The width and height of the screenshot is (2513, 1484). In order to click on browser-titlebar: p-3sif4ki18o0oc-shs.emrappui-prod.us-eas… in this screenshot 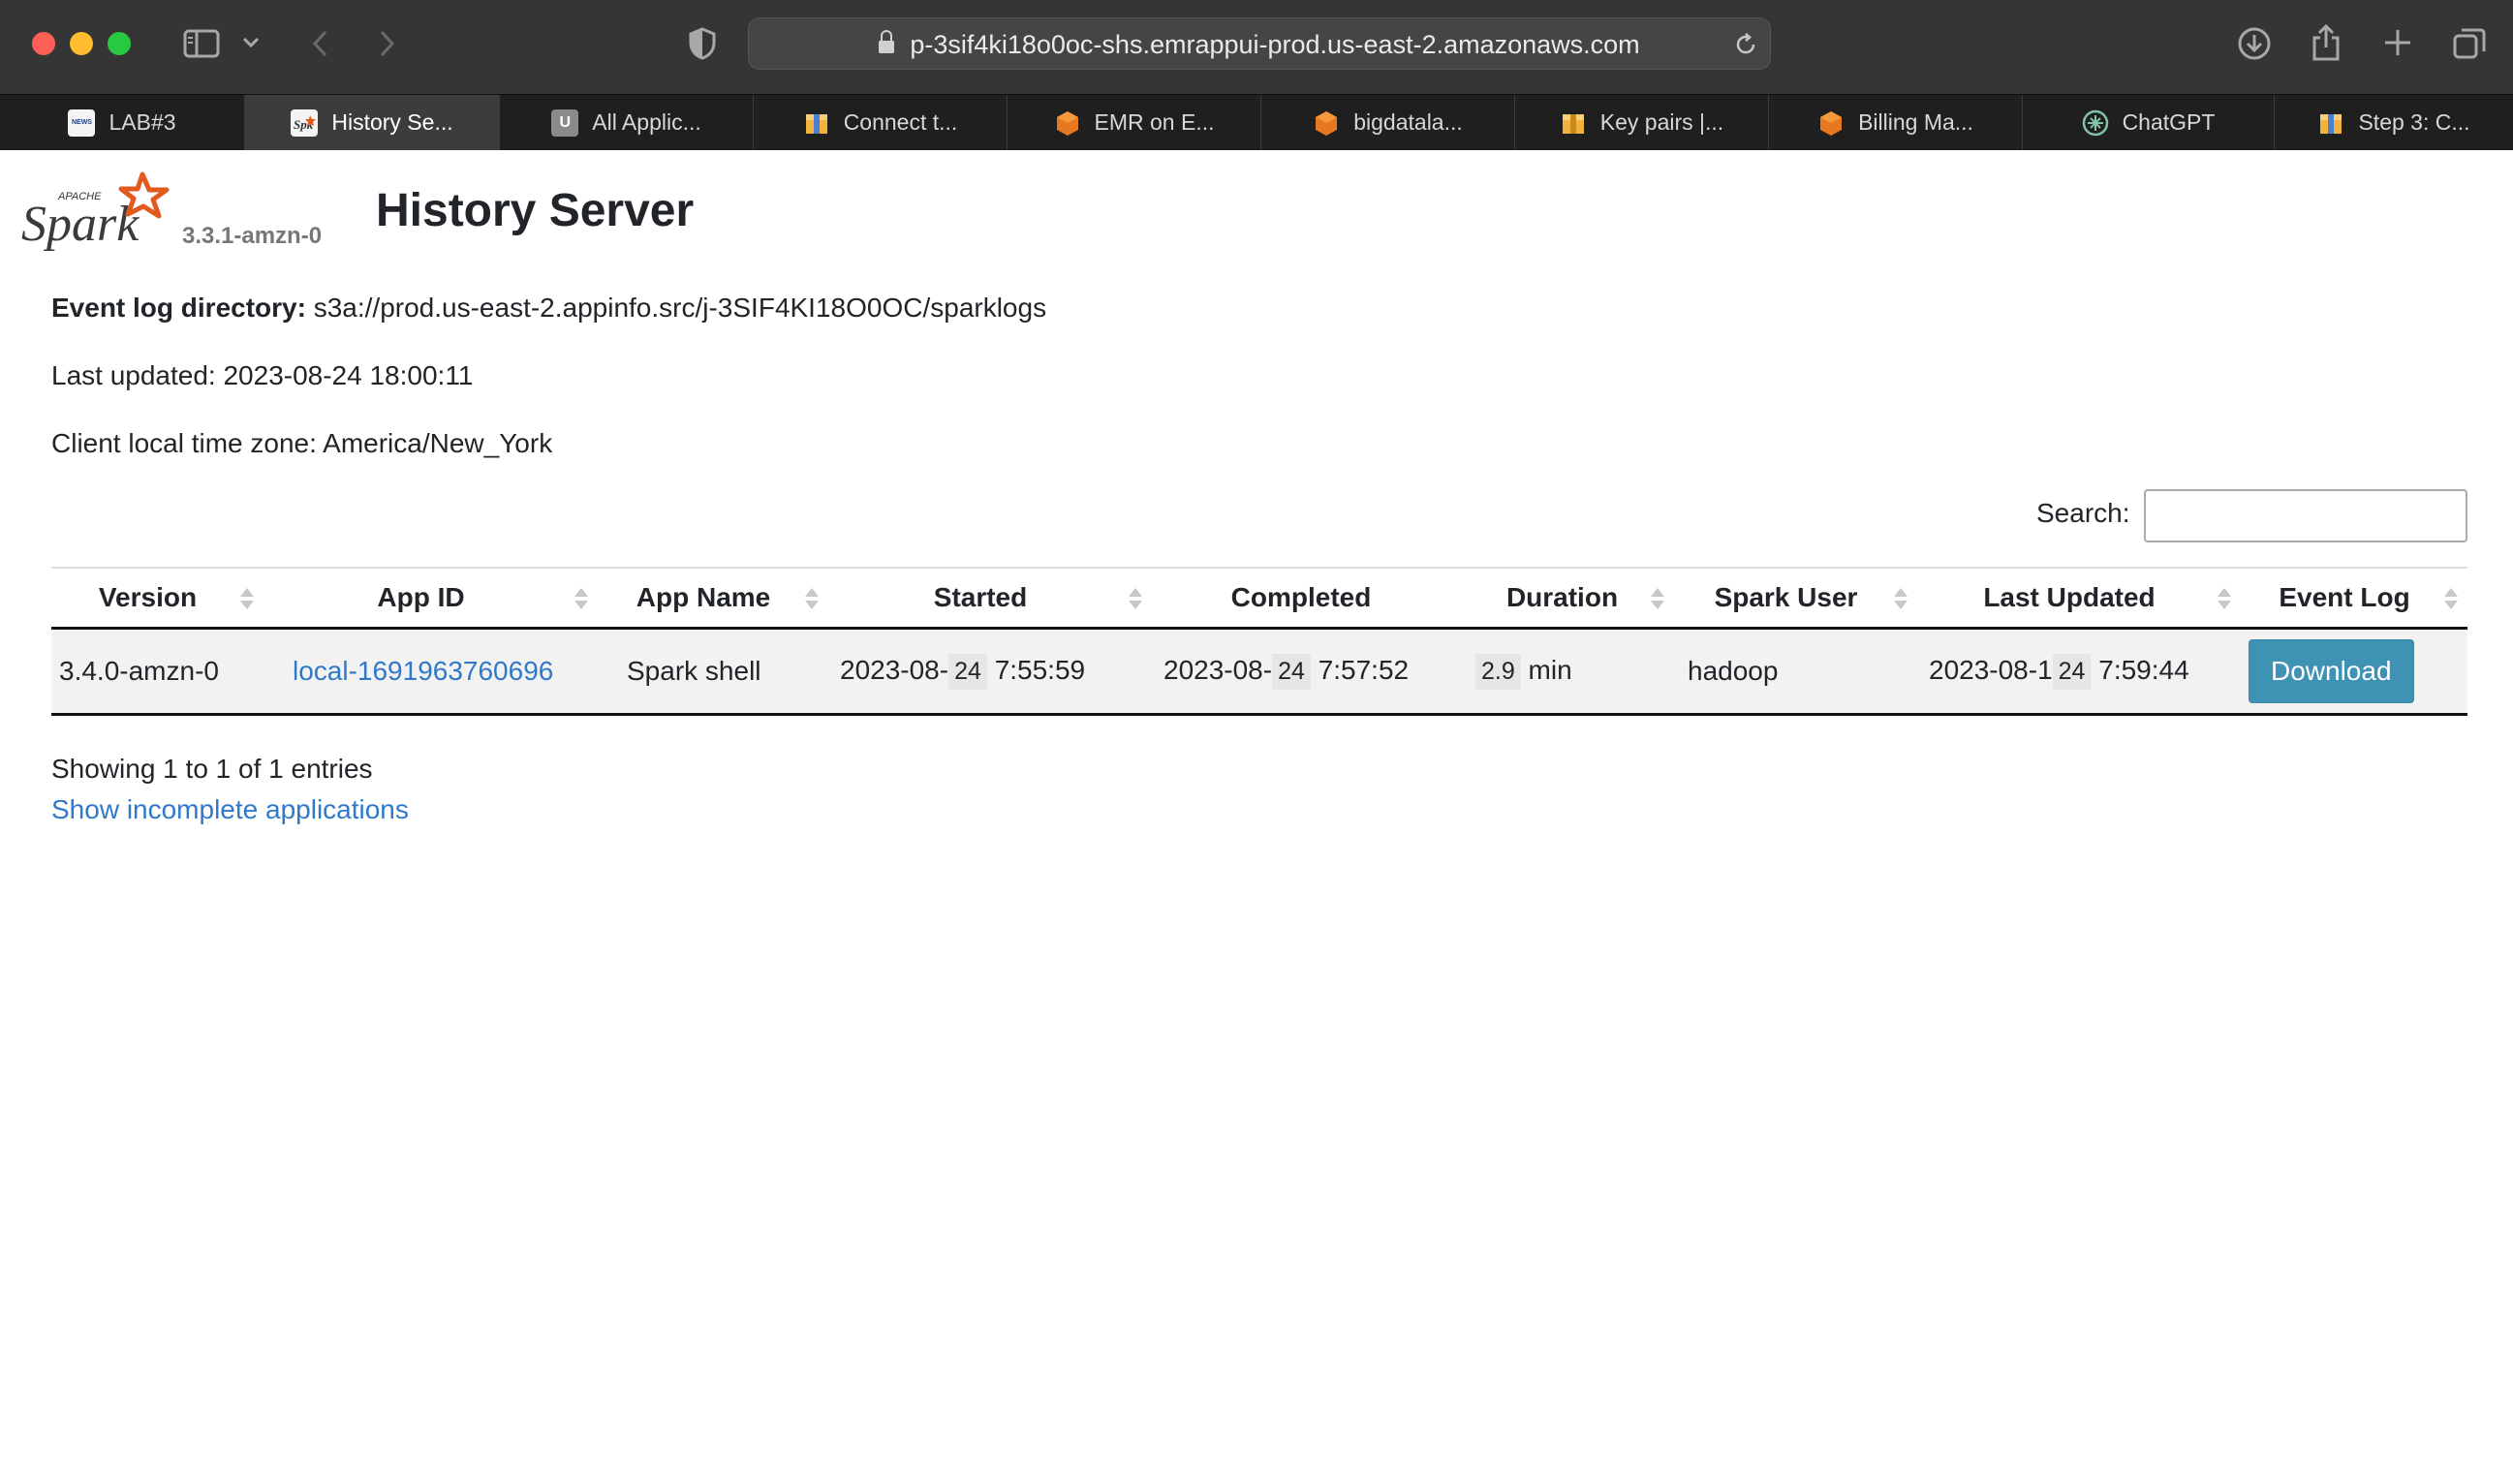, I will do `click(1256, 47)`.